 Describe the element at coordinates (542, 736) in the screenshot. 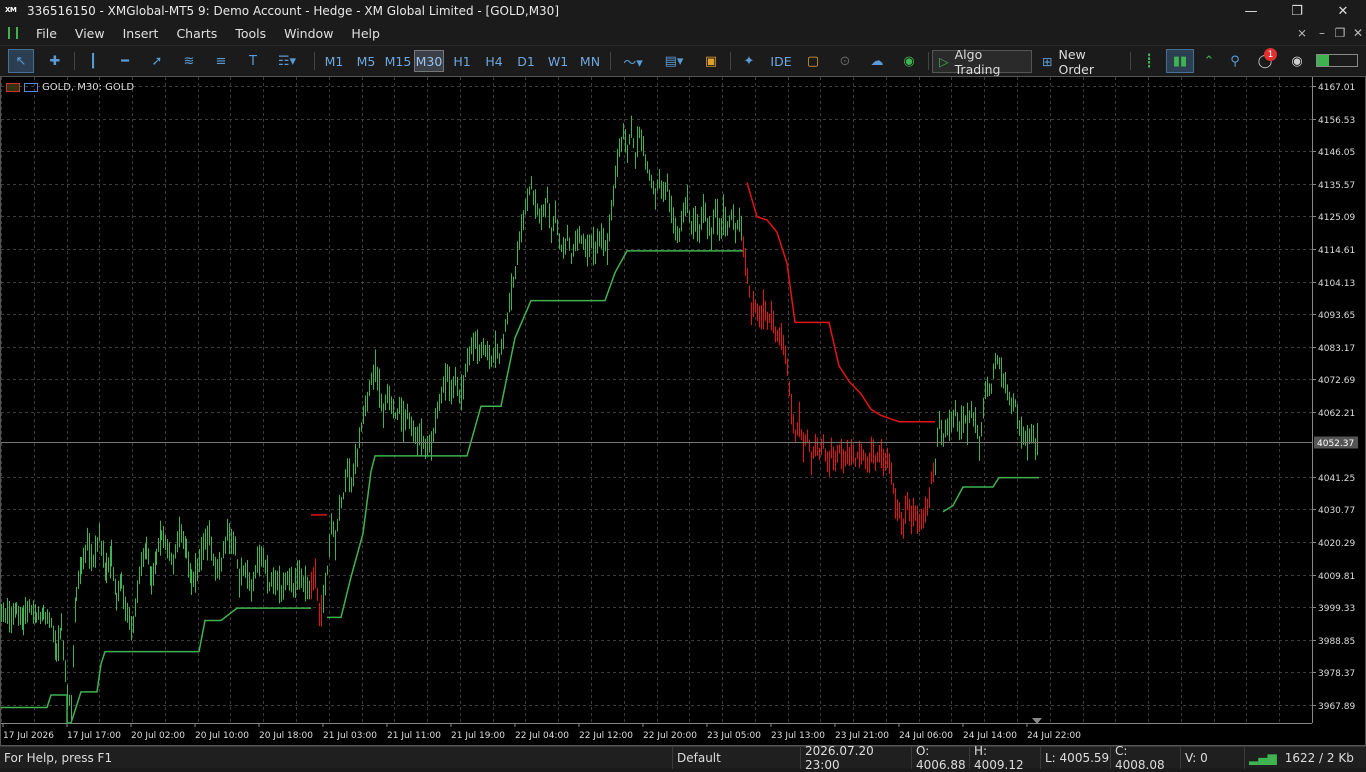

I see `time-label: 22 Jul 04:00` at that location.